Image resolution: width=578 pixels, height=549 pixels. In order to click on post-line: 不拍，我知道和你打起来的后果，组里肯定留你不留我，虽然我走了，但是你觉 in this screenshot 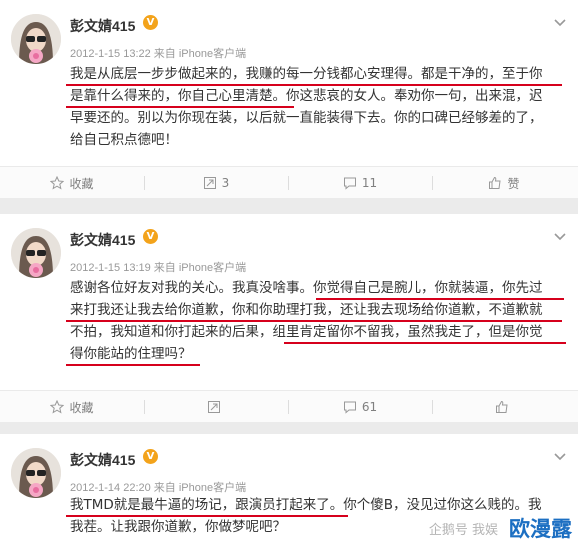, I will do `click(306, 332)`.